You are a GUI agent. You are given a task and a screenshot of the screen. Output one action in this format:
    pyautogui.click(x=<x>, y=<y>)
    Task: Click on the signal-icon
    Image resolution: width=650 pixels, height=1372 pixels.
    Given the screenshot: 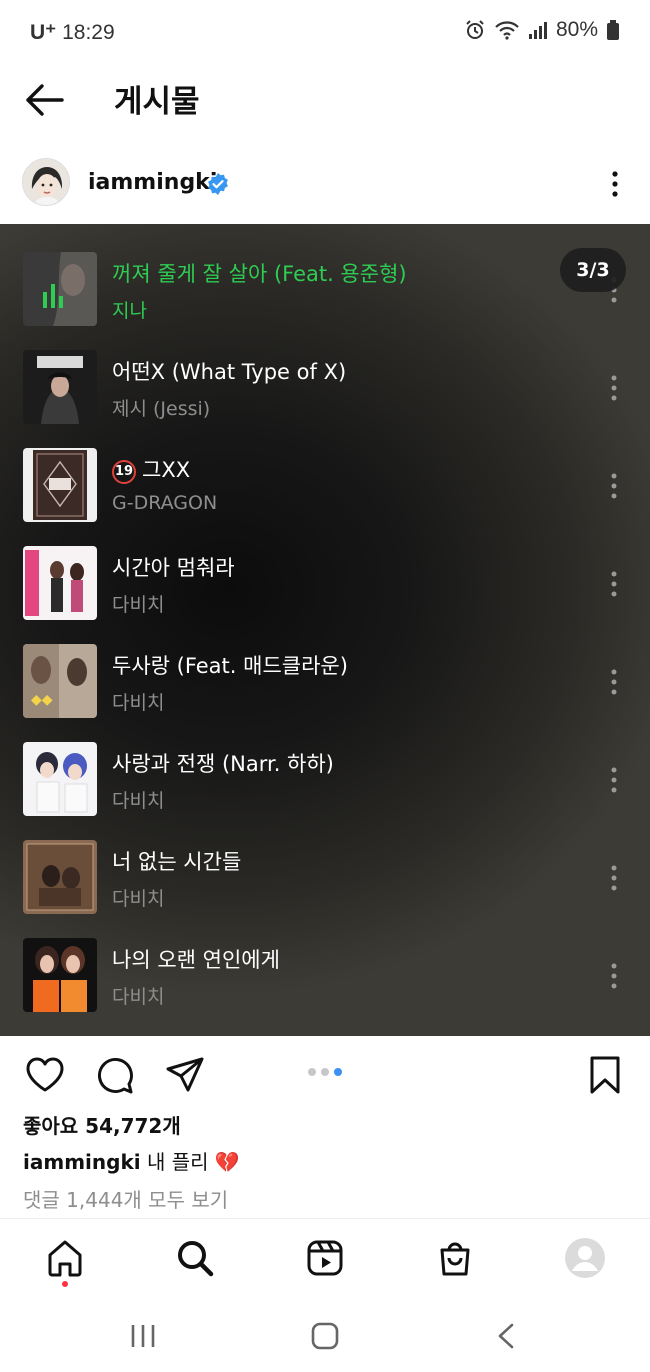 What is the action you would take?
    pyautogui.click(x=537, y=30)
    